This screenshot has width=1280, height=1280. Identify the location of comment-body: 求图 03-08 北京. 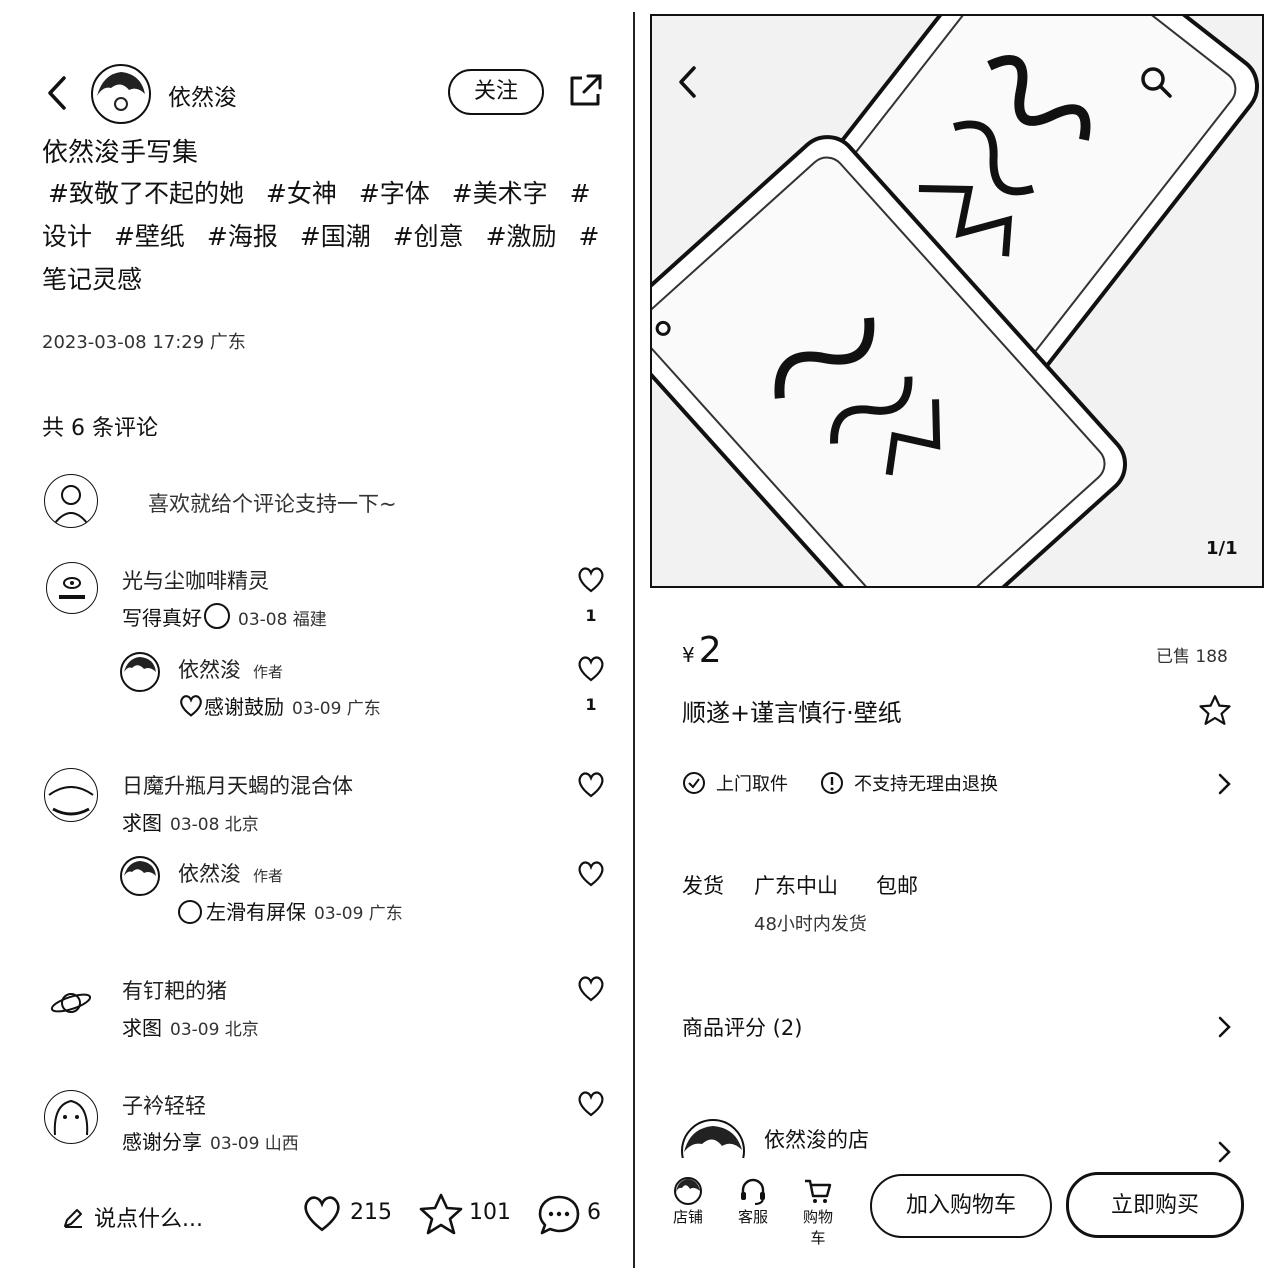
(190, 821).